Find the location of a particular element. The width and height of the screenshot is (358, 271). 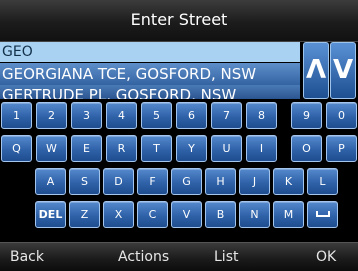

key-m: M is located at coordinates (288, 214).